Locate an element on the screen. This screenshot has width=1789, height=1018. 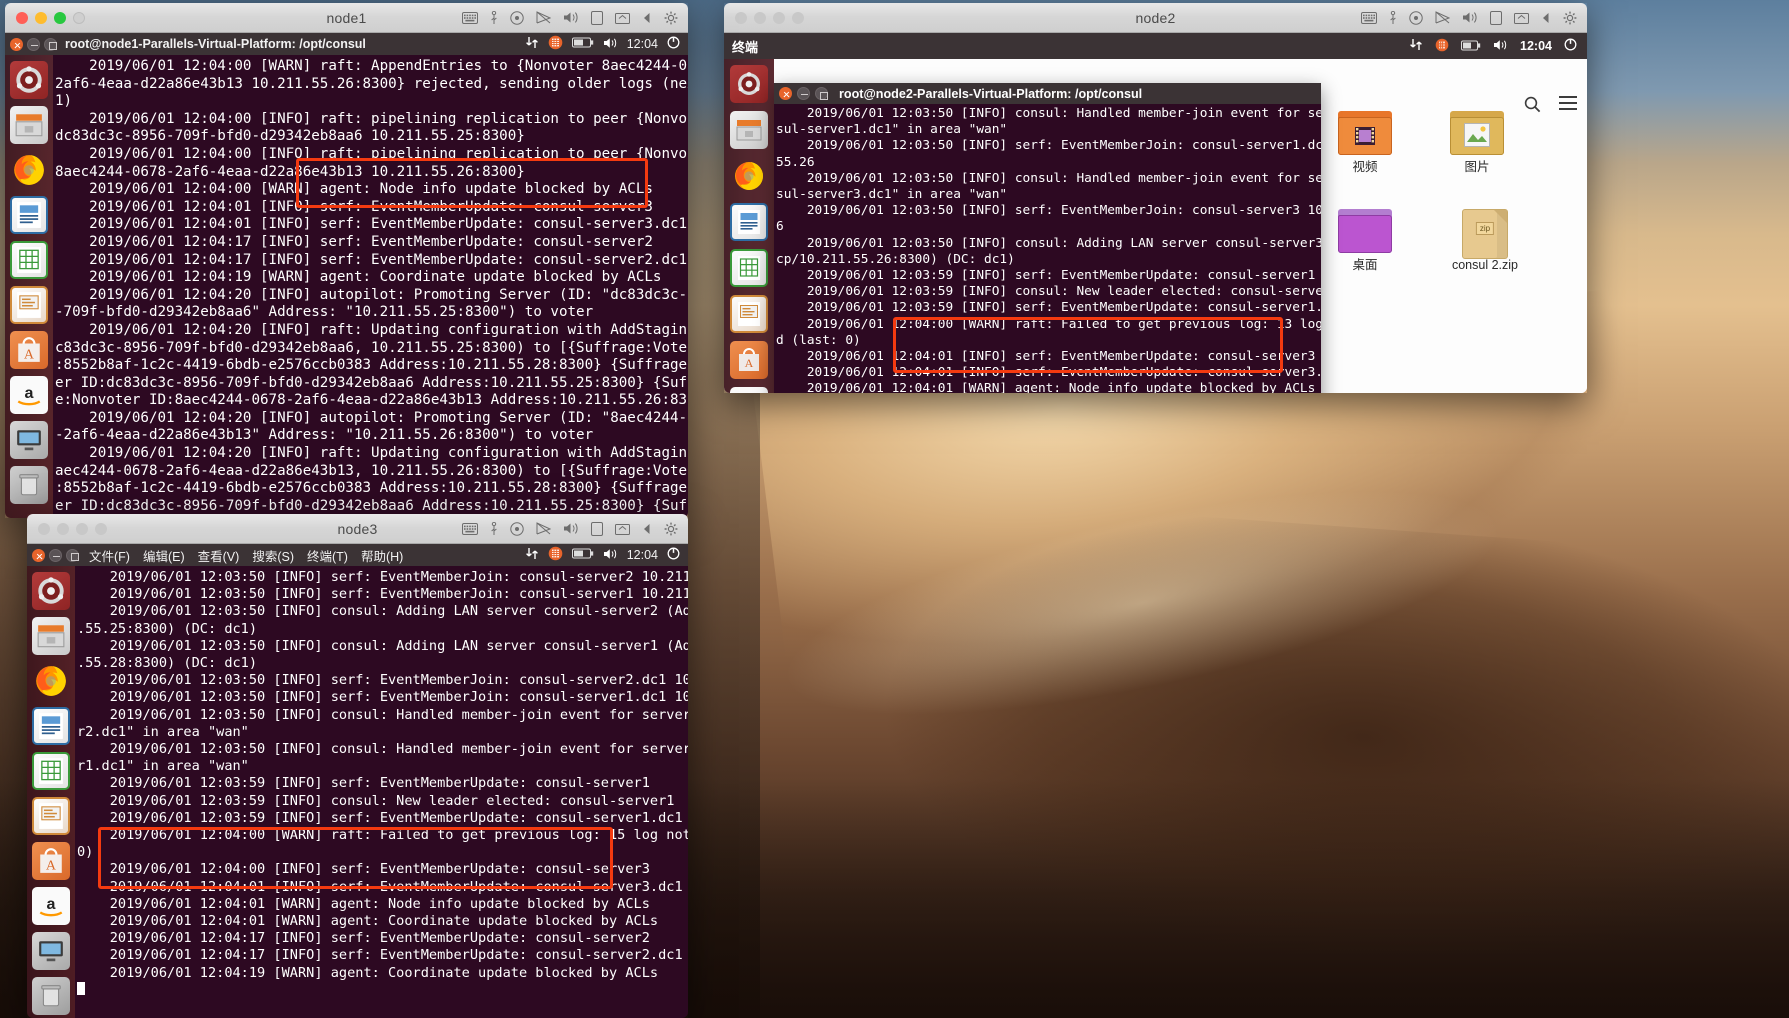
node3-ubuntu-clock: 12:04 is located at coordinates (642, 555).